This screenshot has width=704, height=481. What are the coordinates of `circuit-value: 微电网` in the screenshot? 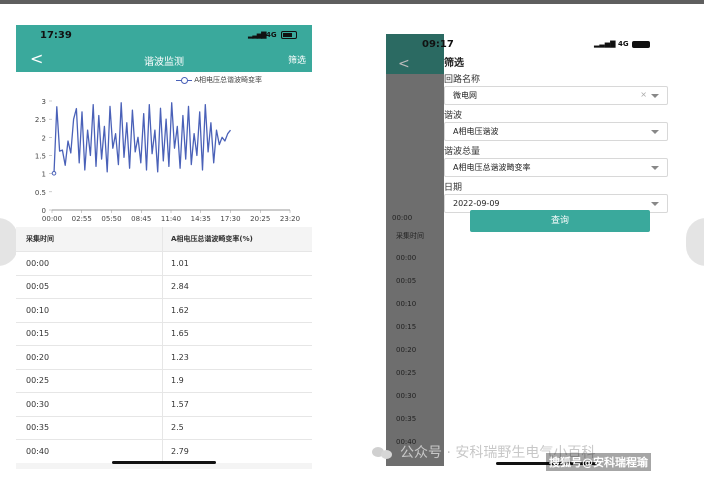 It's located at (465, 95).